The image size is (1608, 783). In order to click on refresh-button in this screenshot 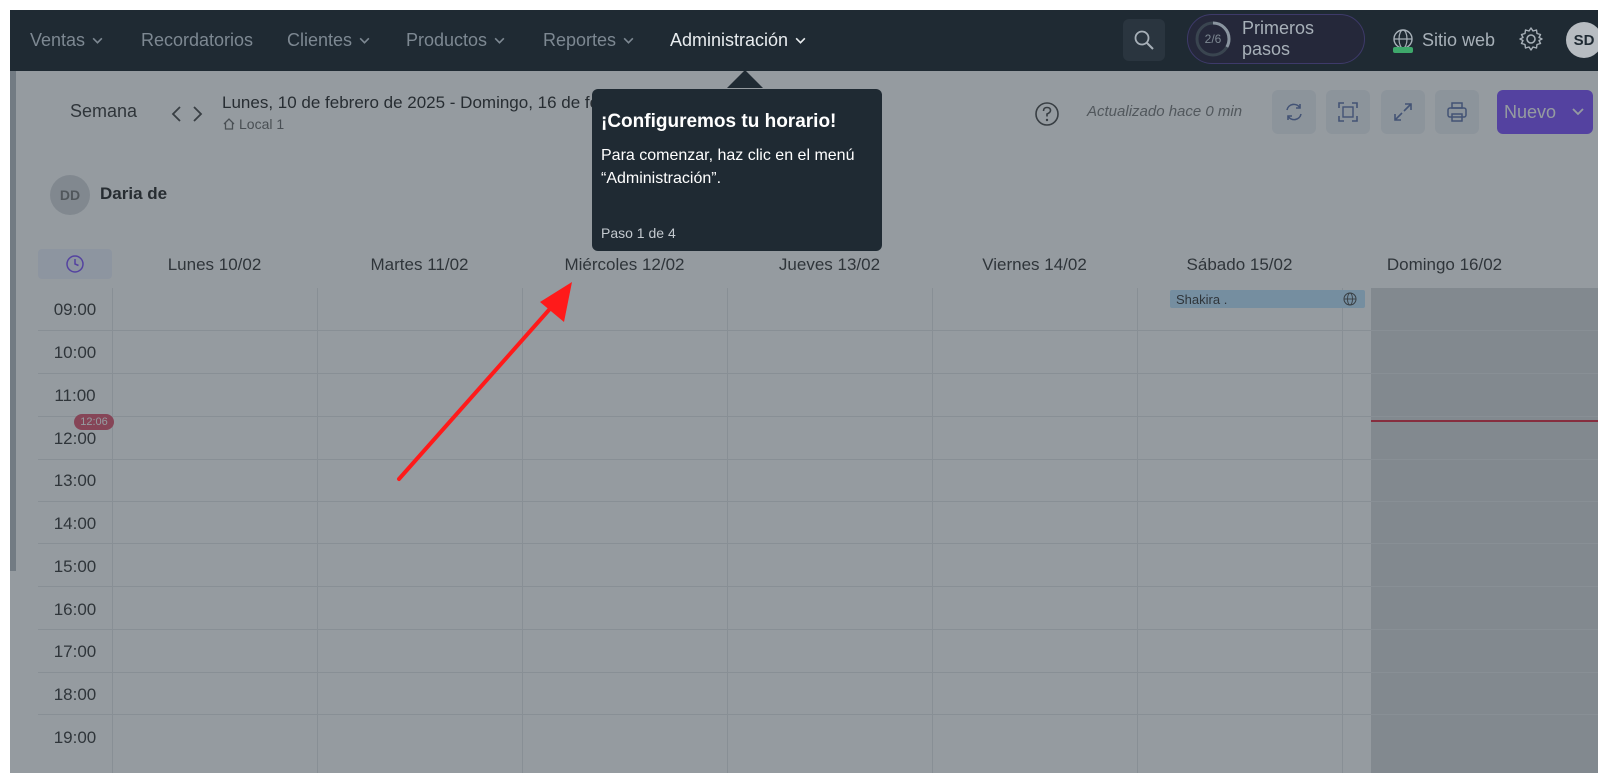, I will do `click(1294, 112)`.